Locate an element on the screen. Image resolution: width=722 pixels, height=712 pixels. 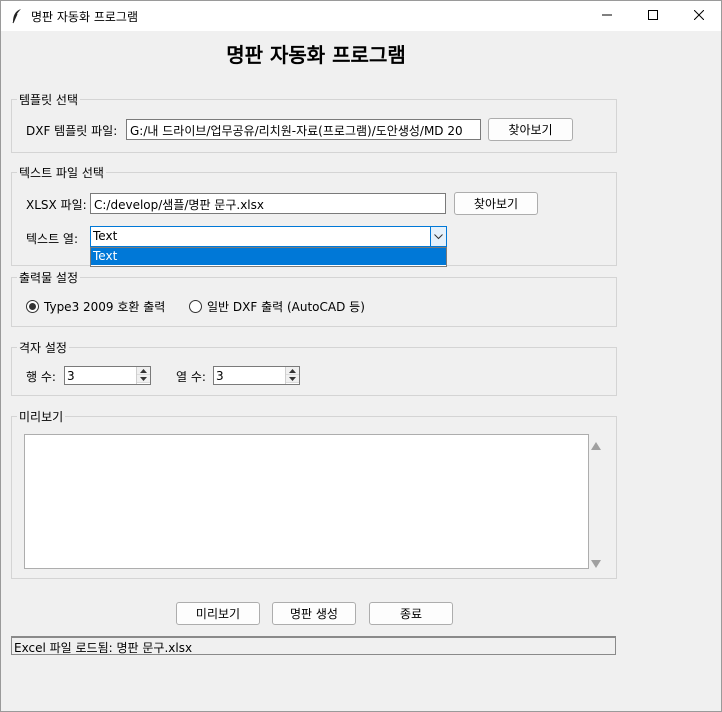
maximize-icon is located at coordinates (653, 16).